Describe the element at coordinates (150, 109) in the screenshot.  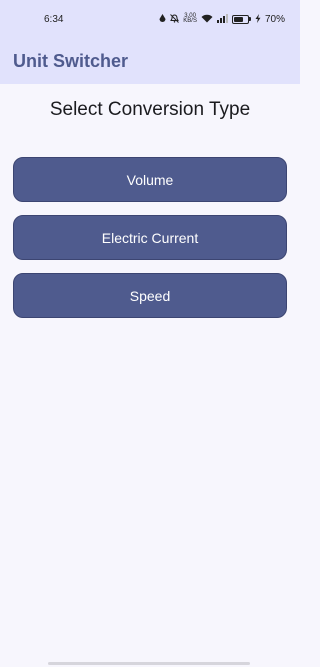
I see `page-heading: Select Conversion Type` at that location.